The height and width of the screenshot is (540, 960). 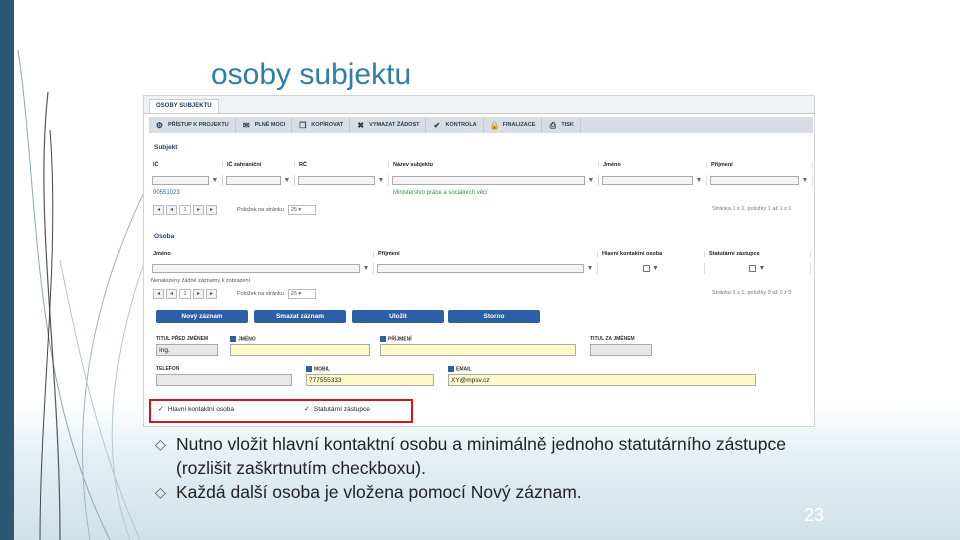 I want to click on tab-osoby-subjektu: OSOBY SUBJEKTU, so click(x=184, y=106).